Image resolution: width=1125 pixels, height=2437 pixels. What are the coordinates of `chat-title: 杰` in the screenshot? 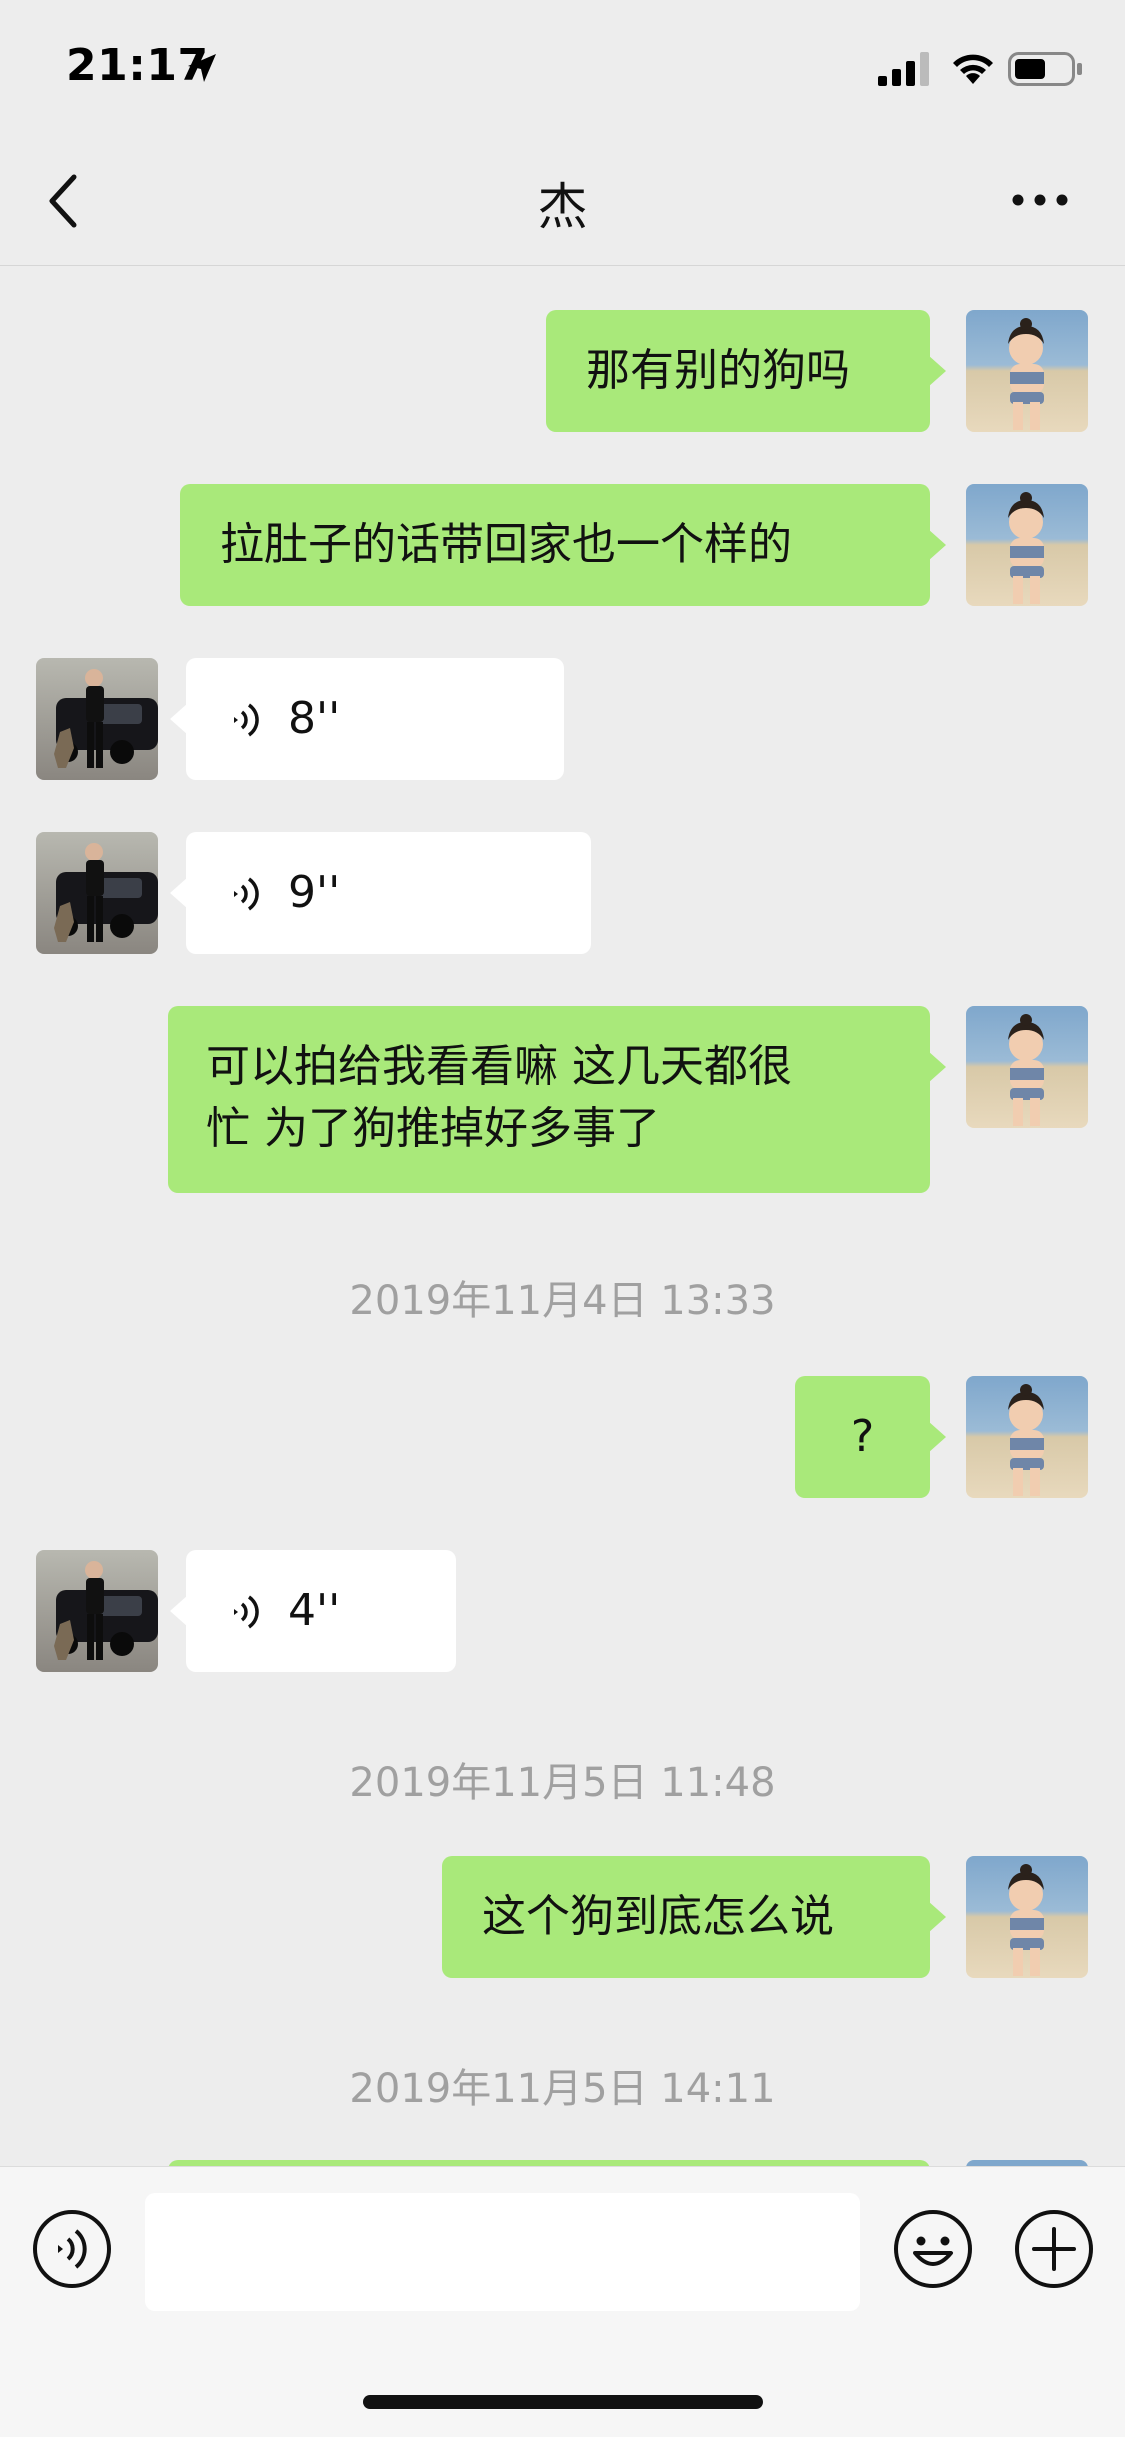 It's located at (562, 207).